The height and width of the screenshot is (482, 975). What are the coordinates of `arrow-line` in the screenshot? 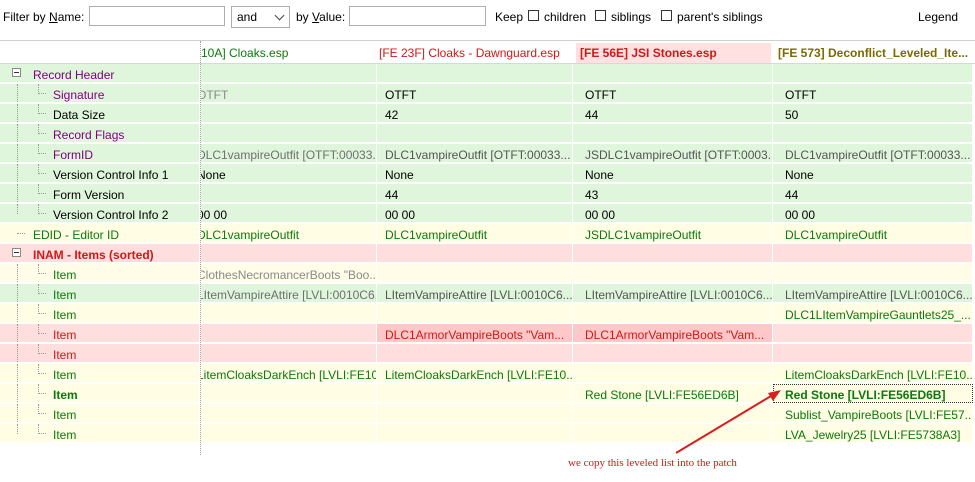 It's located at (726, 423).